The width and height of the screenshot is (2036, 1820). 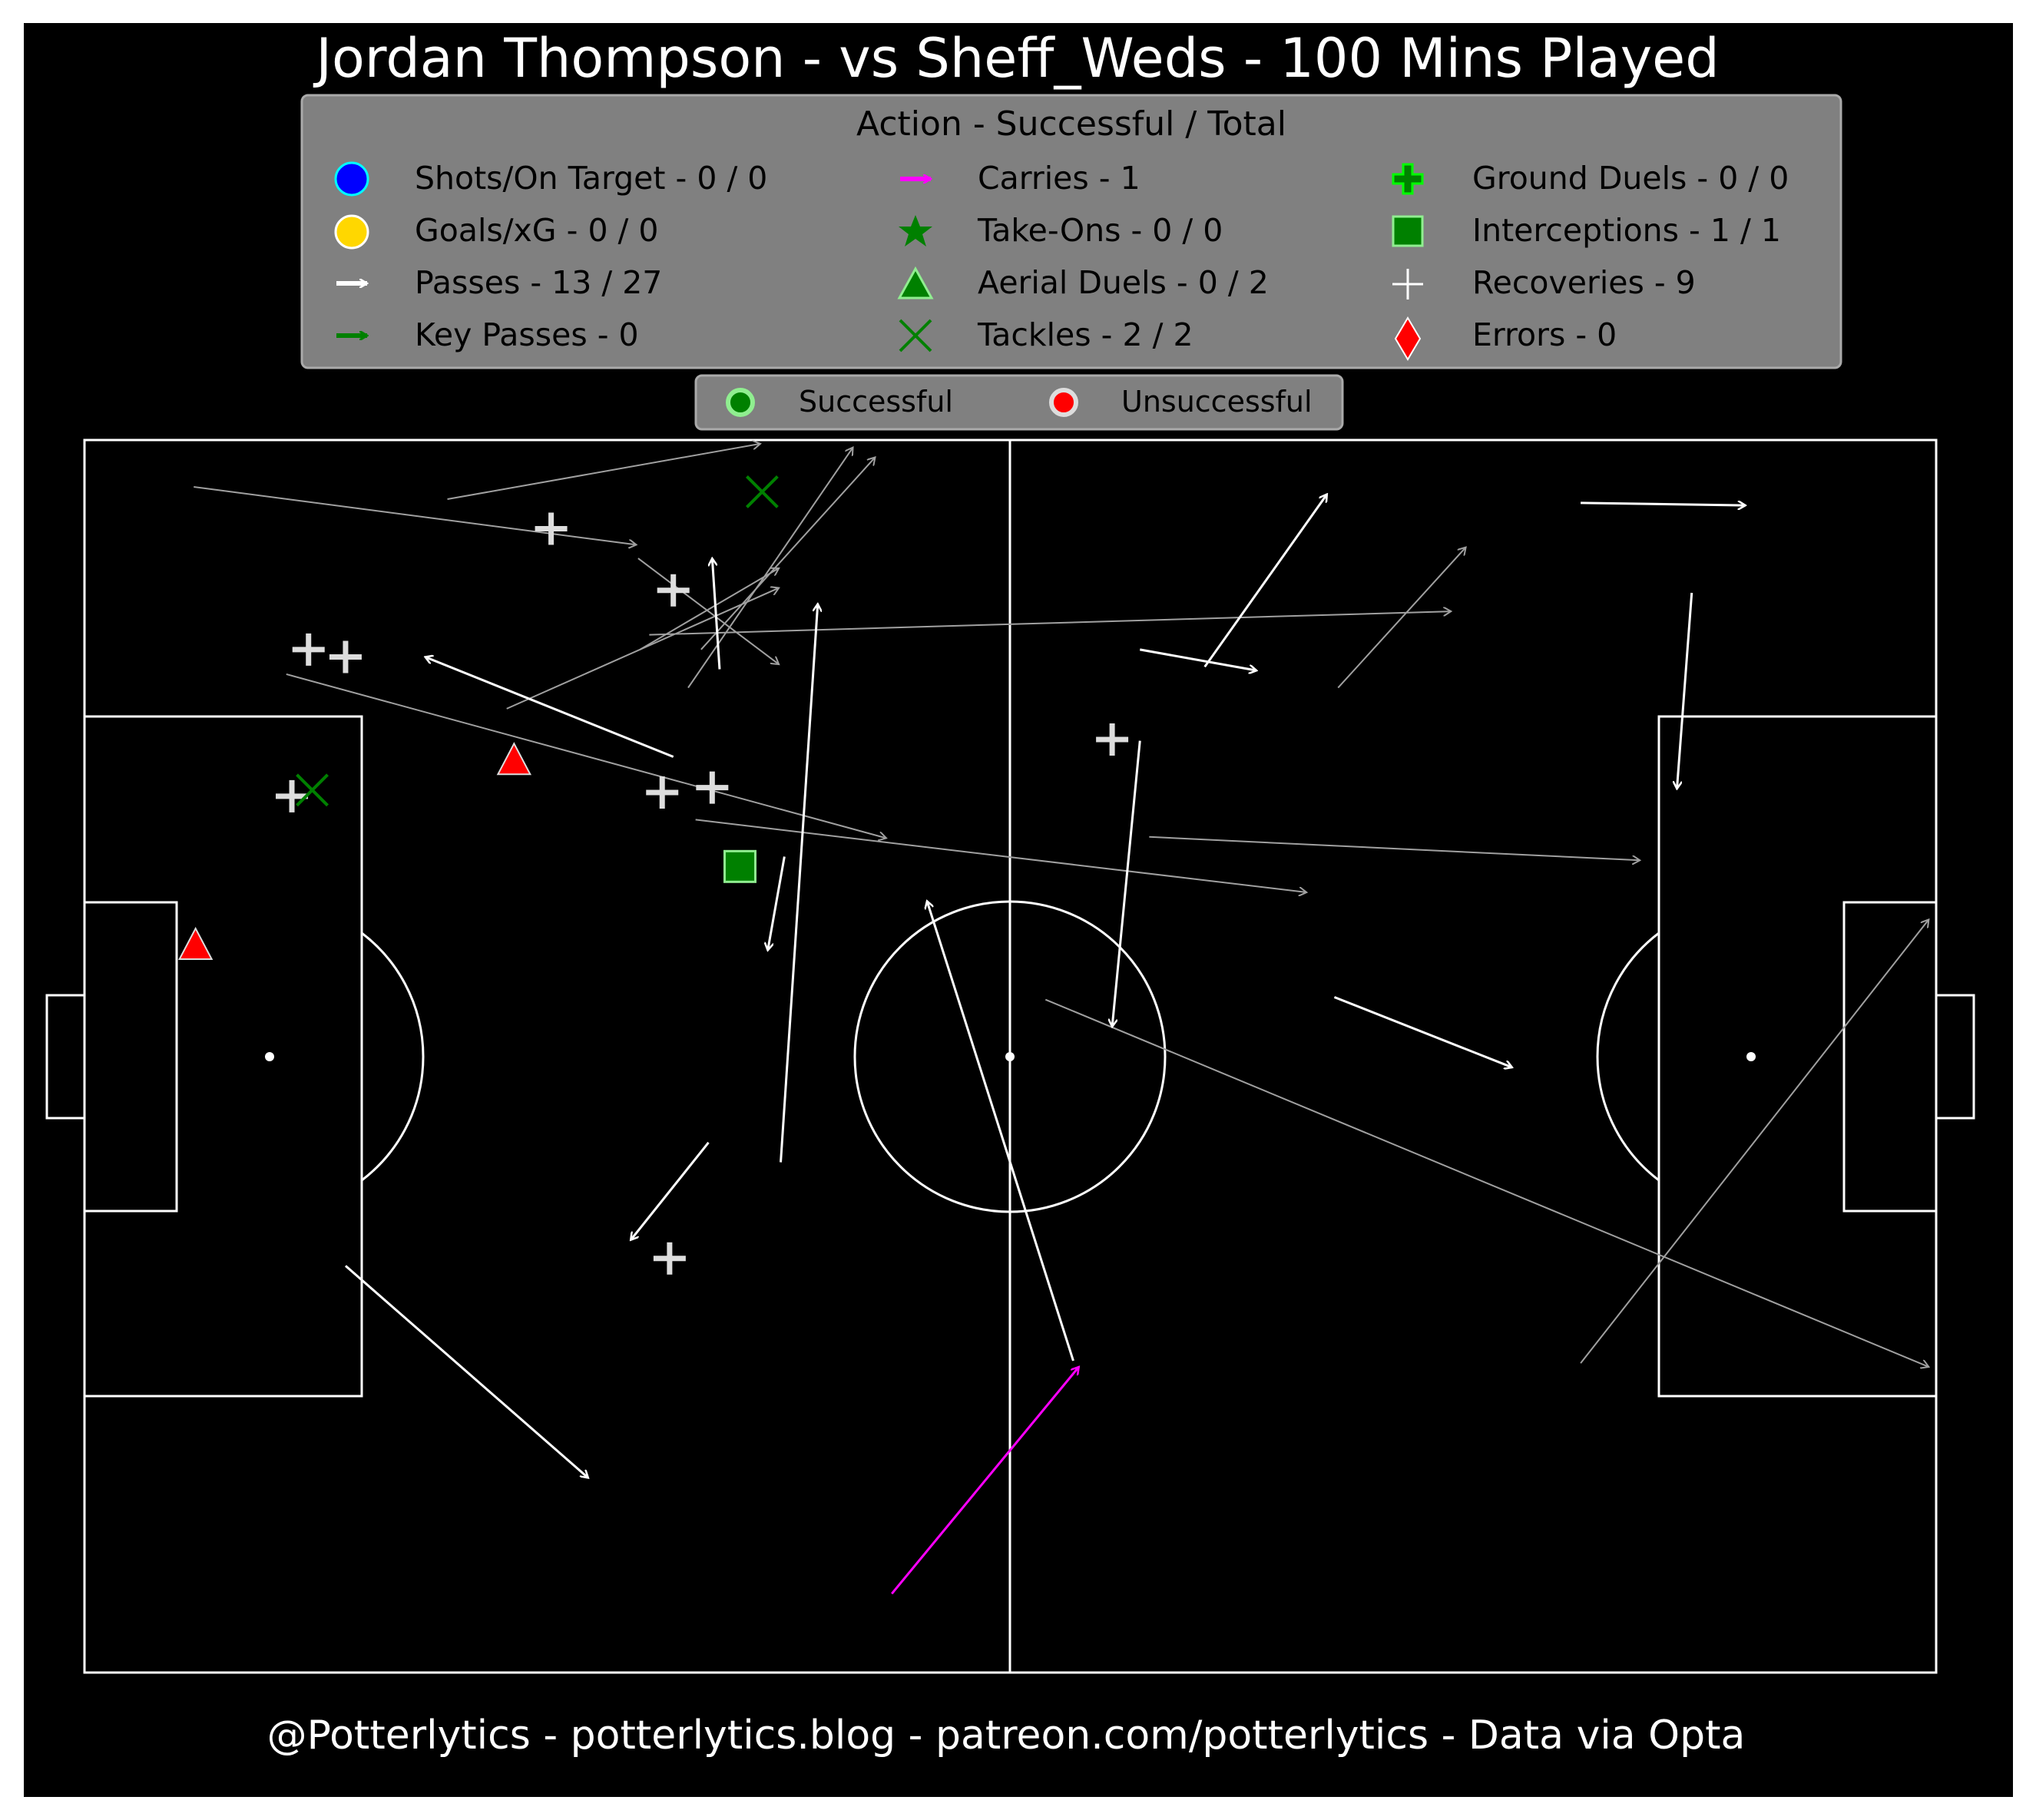 I want to click on legend-label-passes: Passes - 13 / 27, so click(x=538, y=282).